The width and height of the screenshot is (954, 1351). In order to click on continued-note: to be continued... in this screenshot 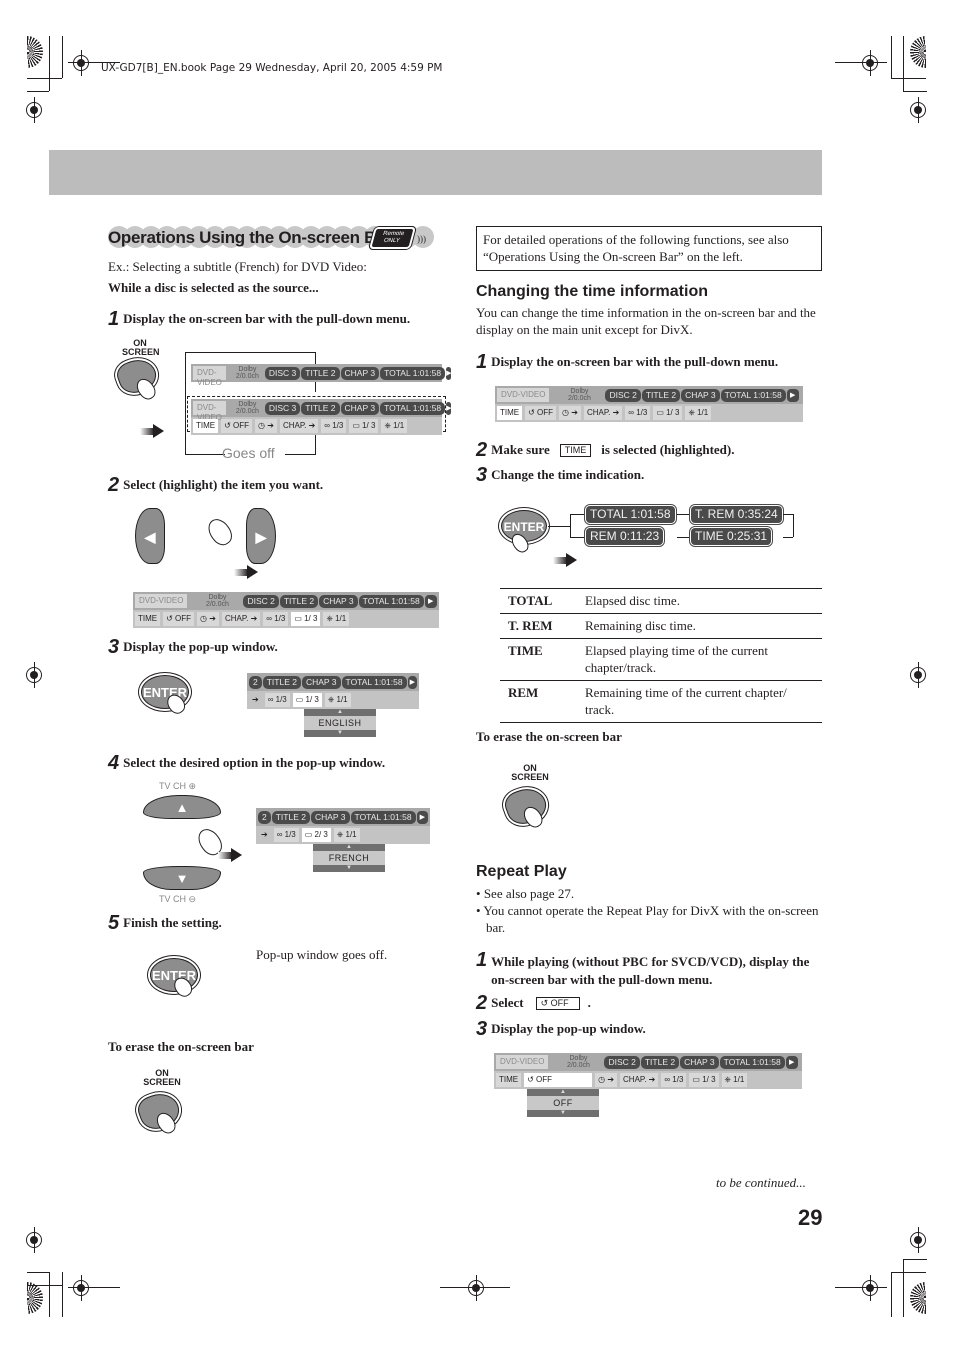, I will do `click(761, 1182)`.